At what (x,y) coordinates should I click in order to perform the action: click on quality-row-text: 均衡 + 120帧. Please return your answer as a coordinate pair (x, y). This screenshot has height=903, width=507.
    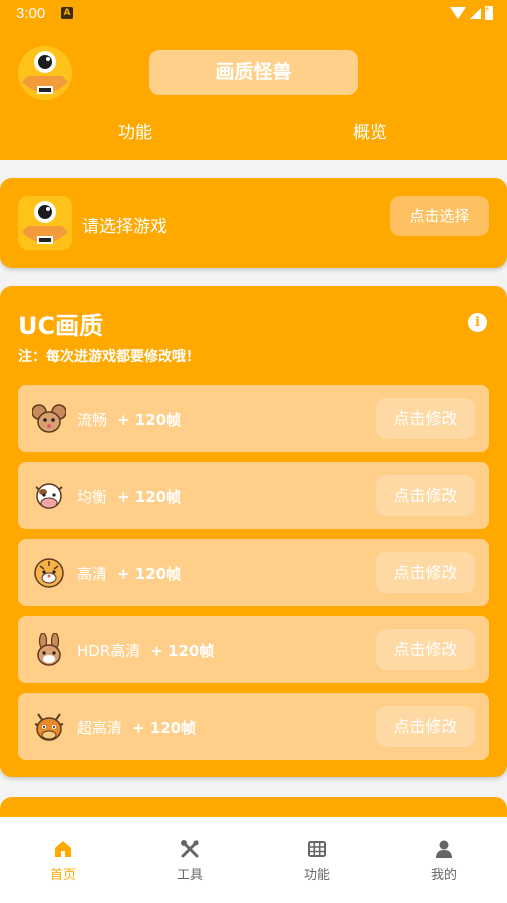
    Looking at the image, I should click on (129, 497).